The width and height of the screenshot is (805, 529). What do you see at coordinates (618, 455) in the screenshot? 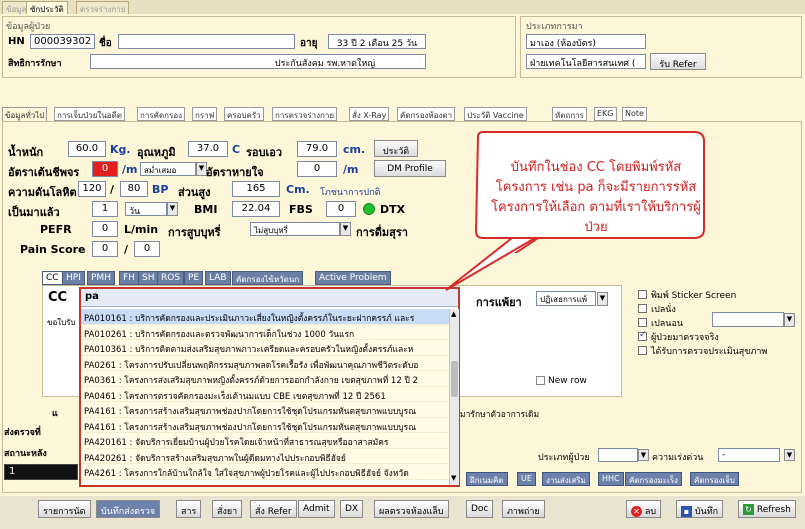
I see `patient-type-select` at bounding box center [618, 455].